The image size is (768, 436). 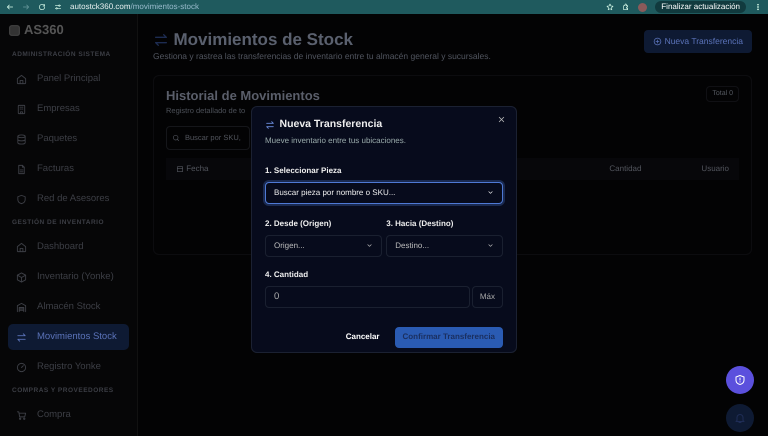 I want to click on bell-icon, so click(x=740, y=418).